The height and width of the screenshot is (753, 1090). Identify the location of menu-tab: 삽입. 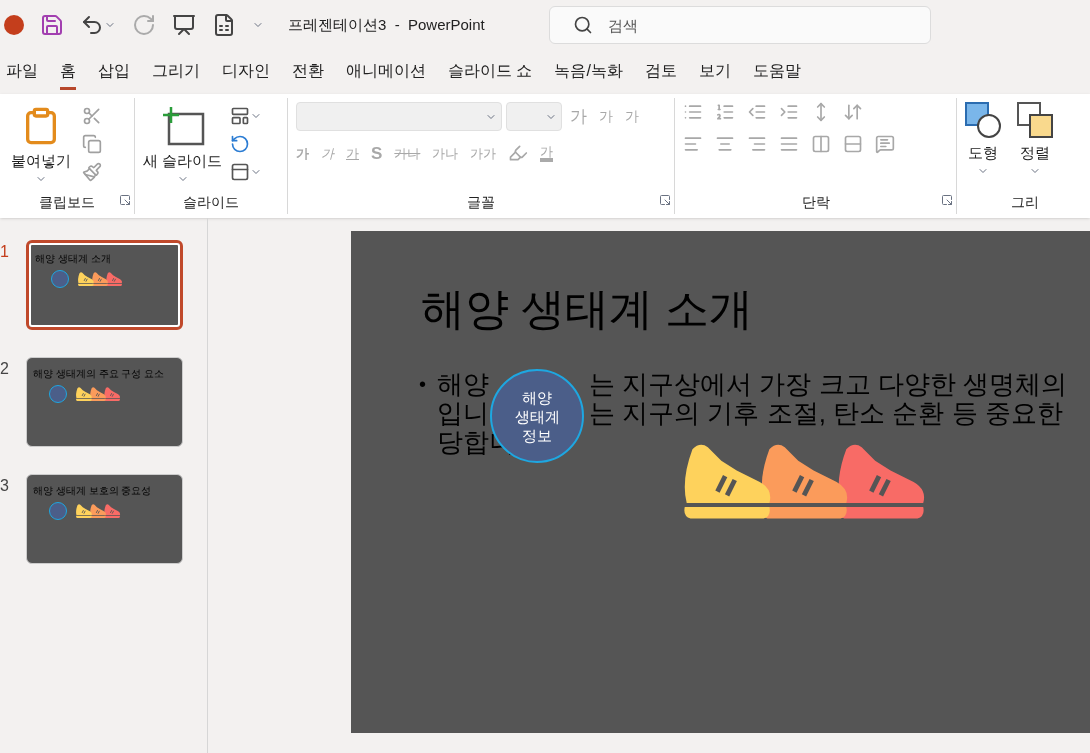
(114, 74).